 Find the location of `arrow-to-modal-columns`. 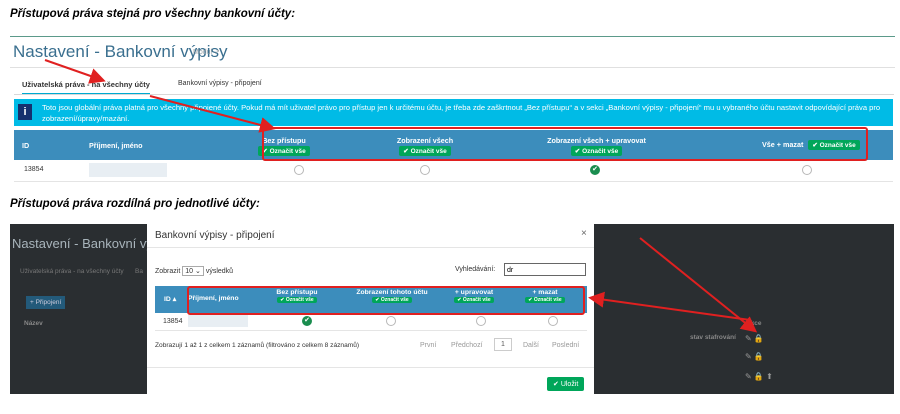

arrow-to-modal-columns is located at coordinates (669, 306).